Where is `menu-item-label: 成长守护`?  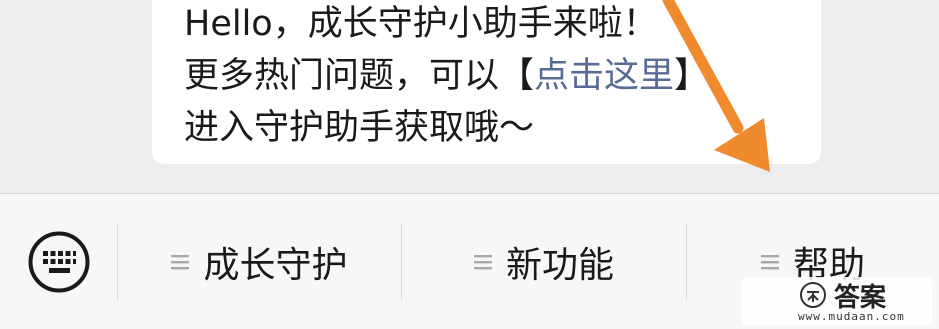 menu-item-label: 成长守护 is located at coordinates (275, 265).